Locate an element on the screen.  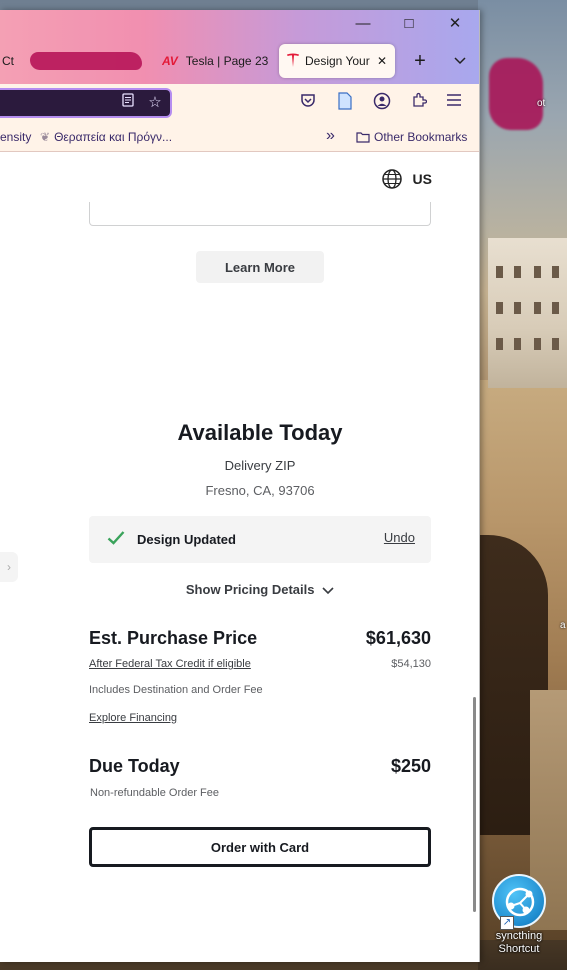
learn-more-button: Learn More is located at coordinates (260, 267).